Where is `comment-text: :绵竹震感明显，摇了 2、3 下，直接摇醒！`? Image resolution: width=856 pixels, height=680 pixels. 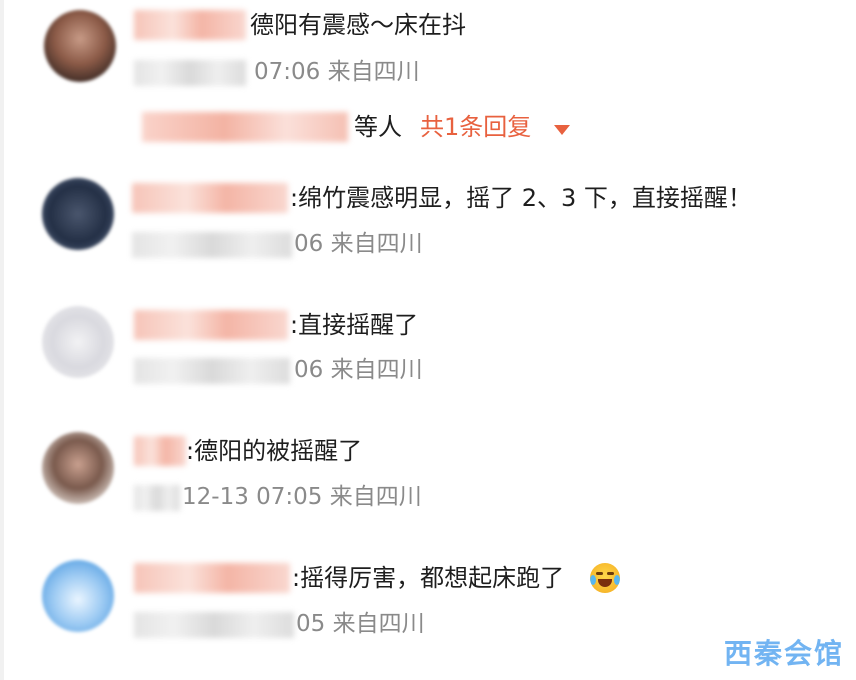
comment-text: :绵竹震感明显，摇了 2、3 下，直接摇醒！ is located at coordinates (521, 198).